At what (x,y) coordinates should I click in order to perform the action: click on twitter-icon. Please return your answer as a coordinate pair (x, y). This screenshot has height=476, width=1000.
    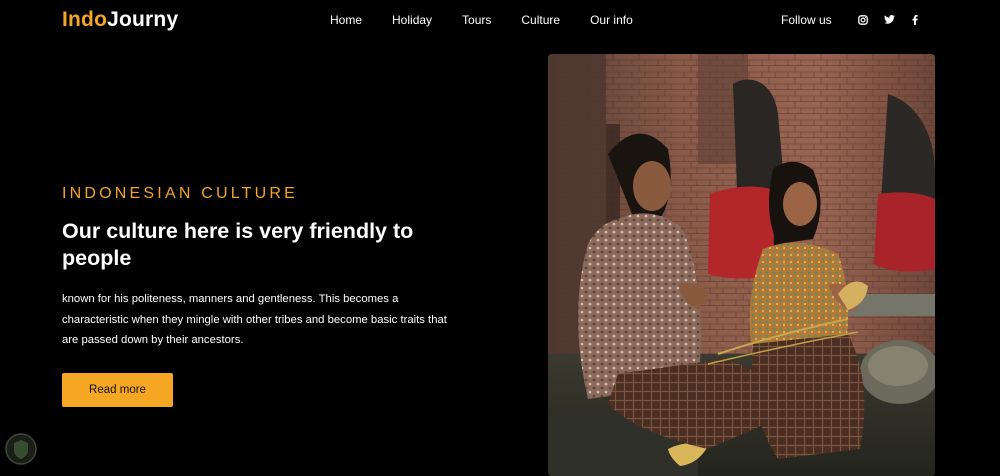
    Looking at the image, I should click on (889, 19).